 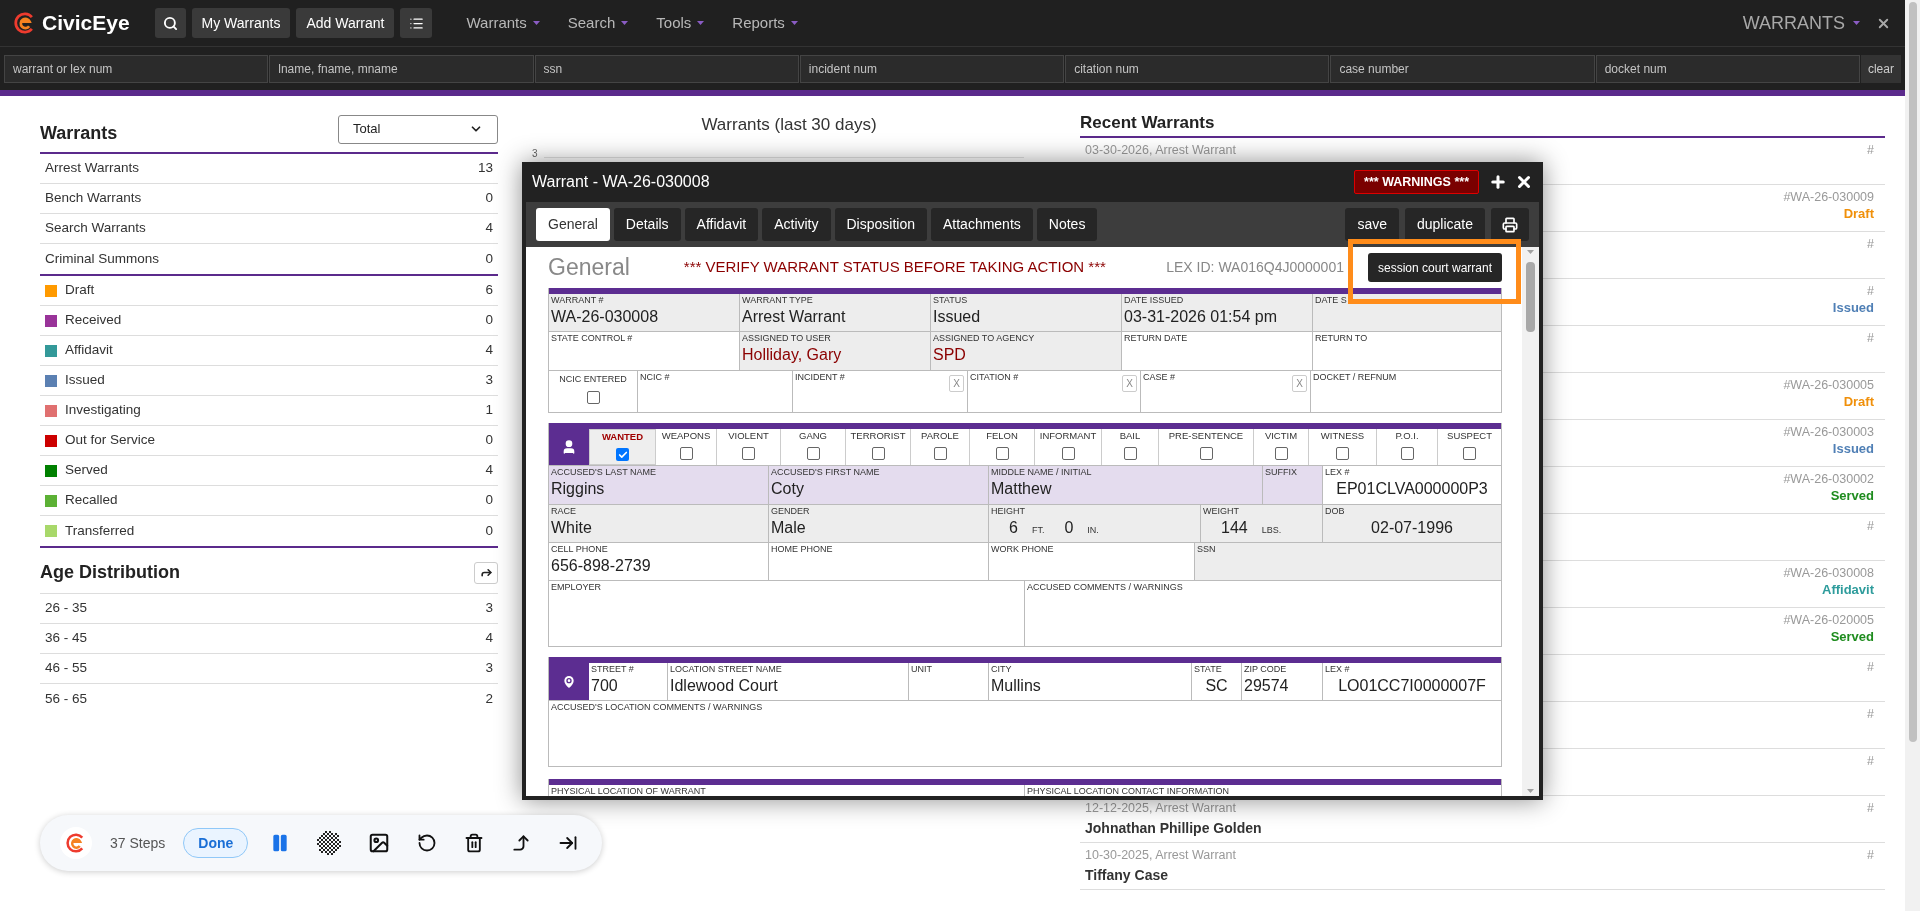 What do you see at coordinates (170, 23) in the screenshot?
I see `search-button` at bounding box center [170, 23].